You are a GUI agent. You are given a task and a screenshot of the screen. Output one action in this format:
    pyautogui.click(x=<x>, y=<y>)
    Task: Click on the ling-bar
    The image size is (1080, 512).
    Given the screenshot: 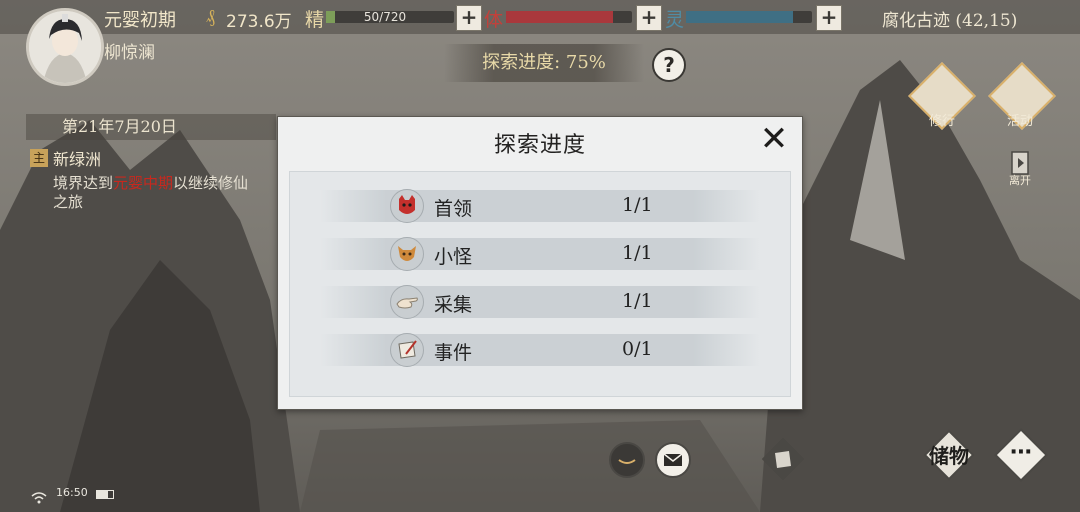 What is the action you would take?
    pyautogui.click(x=749, y=17)
    